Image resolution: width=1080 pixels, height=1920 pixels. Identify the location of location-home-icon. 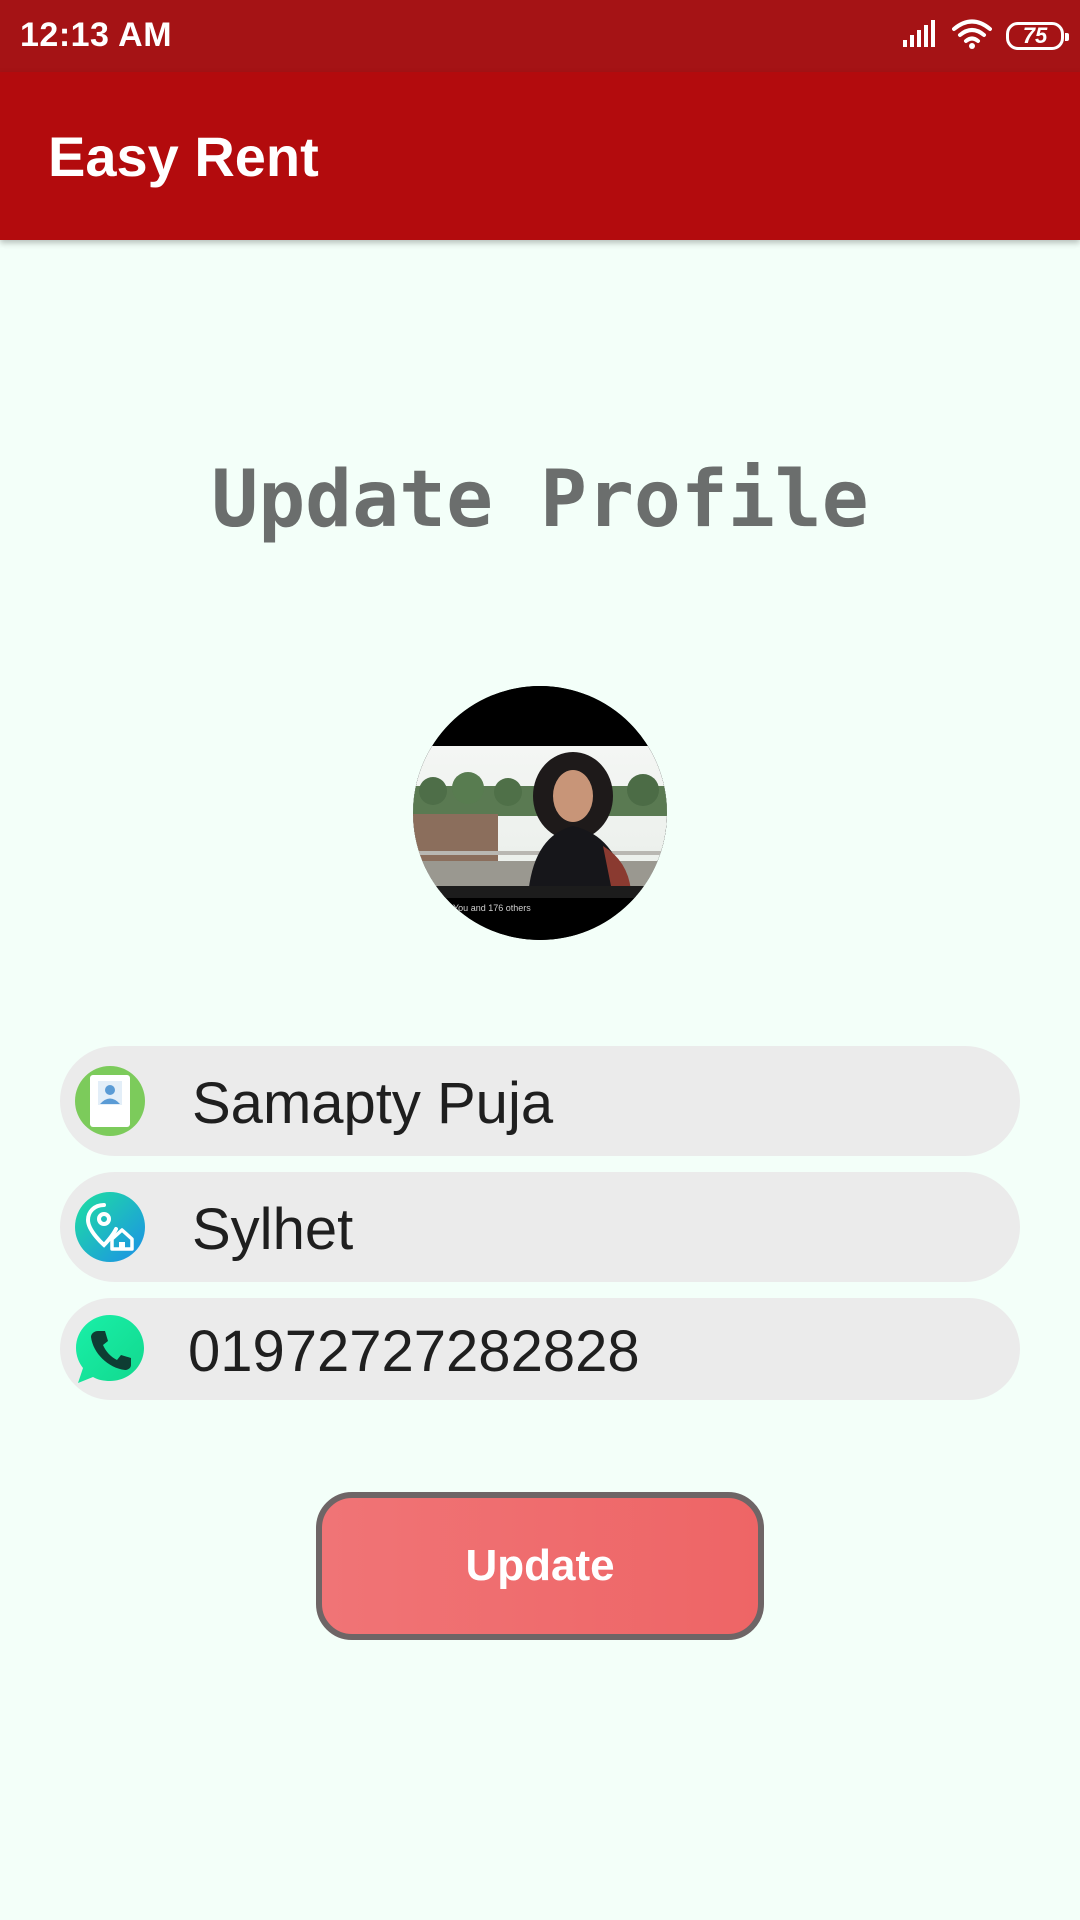
(110, 1227).